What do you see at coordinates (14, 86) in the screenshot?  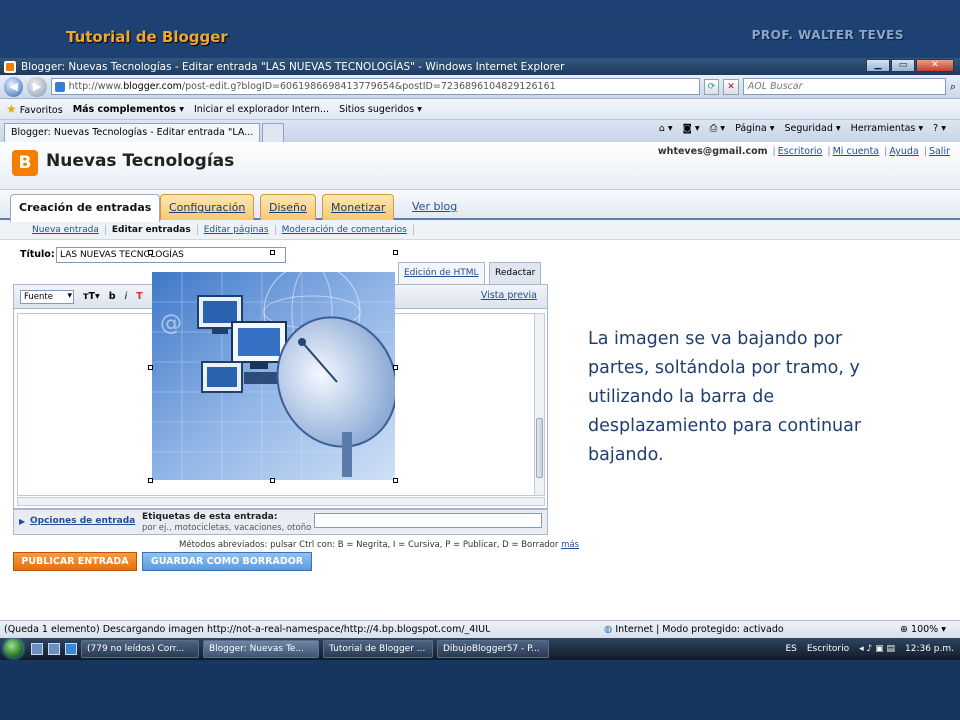 I see `back-button: ◀` at bounding box center [14, 86].